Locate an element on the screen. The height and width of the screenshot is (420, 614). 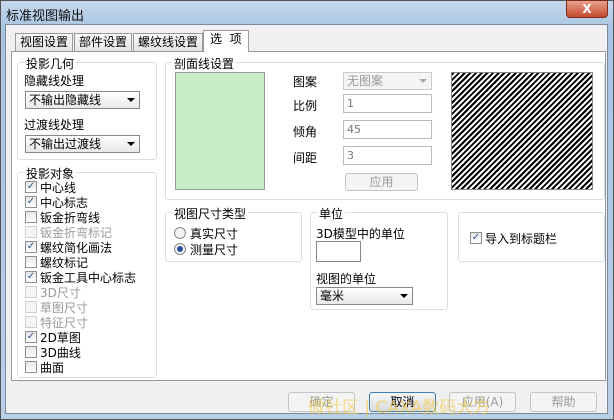
window-title: 标准视图输出 is located at coordinates (45, 16).